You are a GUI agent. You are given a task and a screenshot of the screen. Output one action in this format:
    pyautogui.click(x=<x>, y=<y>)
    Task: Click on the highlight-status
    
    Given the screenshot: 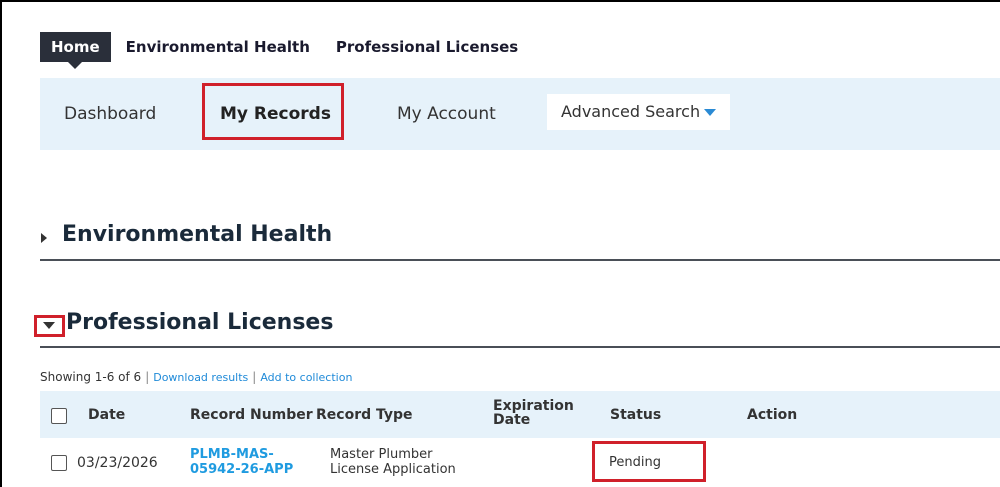 What is the action you would take?
    pyautogui.click(x=649, y=461)
    